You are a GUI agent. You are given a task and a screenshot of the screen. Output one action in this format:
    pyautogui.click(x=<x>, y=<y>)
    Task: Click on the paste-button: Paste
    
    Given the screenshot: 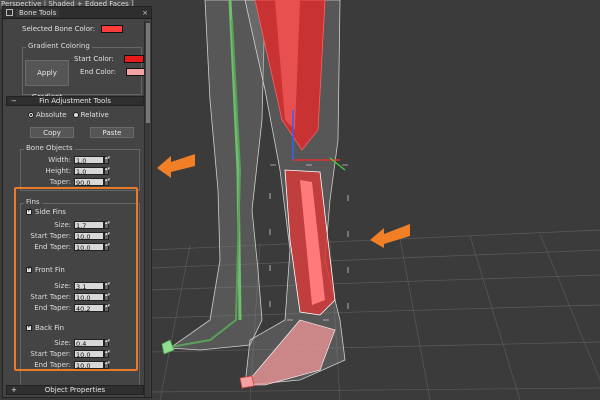 What is the action you would take?
    pyautogui.click(x=112, y=132)
    